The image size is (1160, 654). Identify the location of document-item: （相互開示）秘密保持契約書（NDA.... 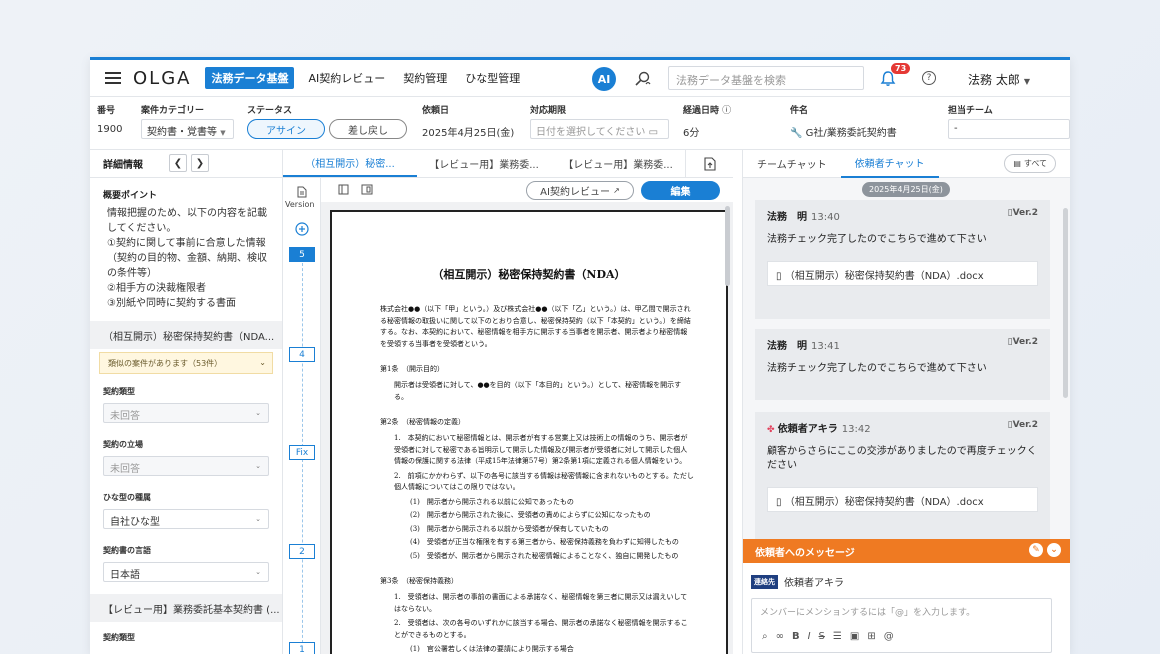
(186, 335).